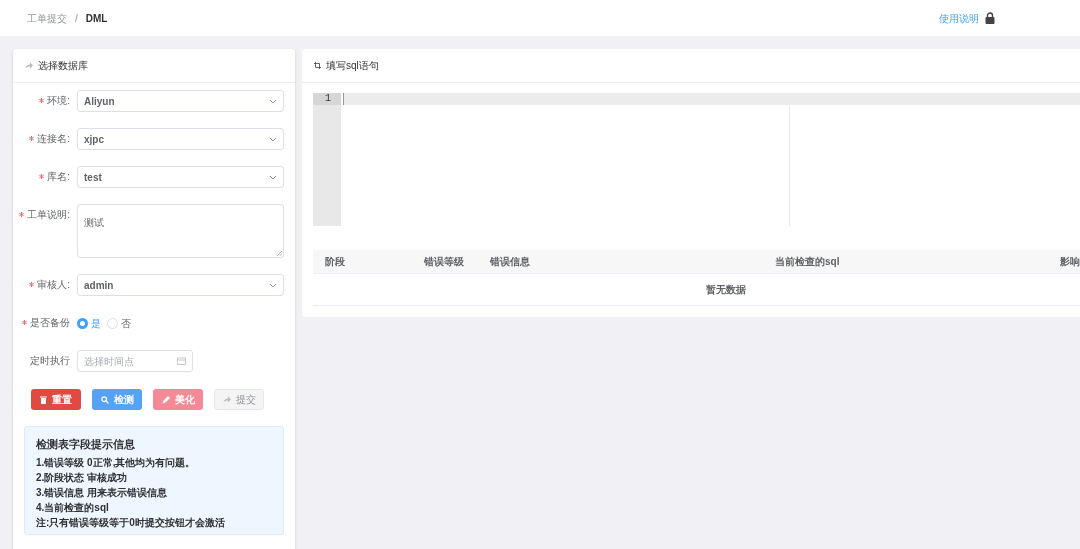 This screenshot has height=549, width=1080. I want to click on empty-table-text: 暂无数据, so click(726, 290).